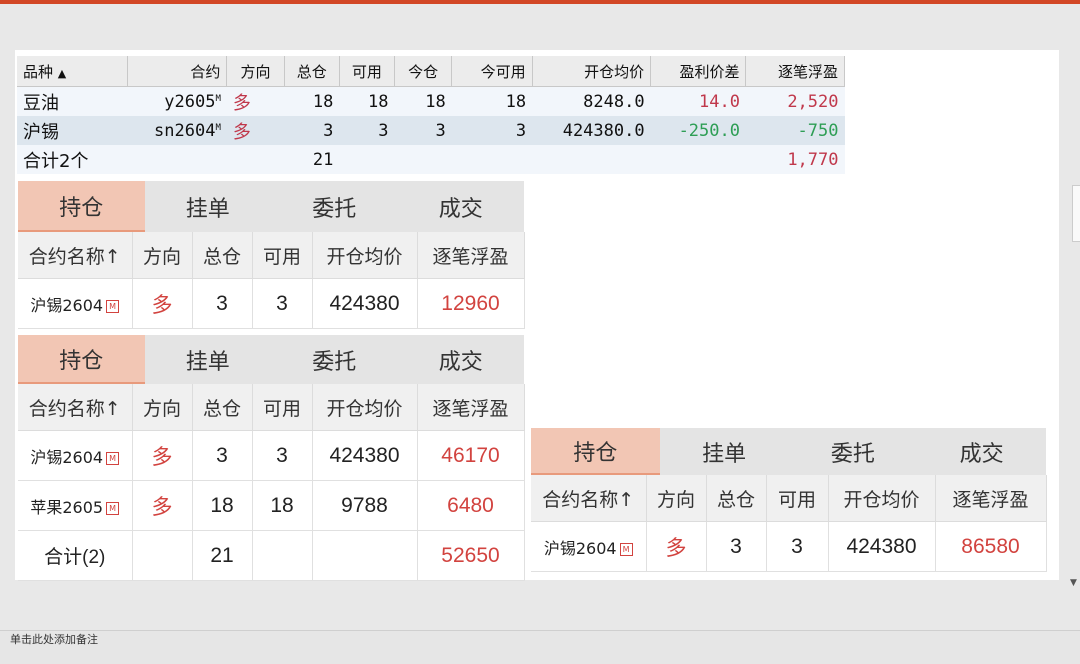 The height and width of the screenshot is (664, 1080). I want to click on header-today: 今仓, so click(423, 71).